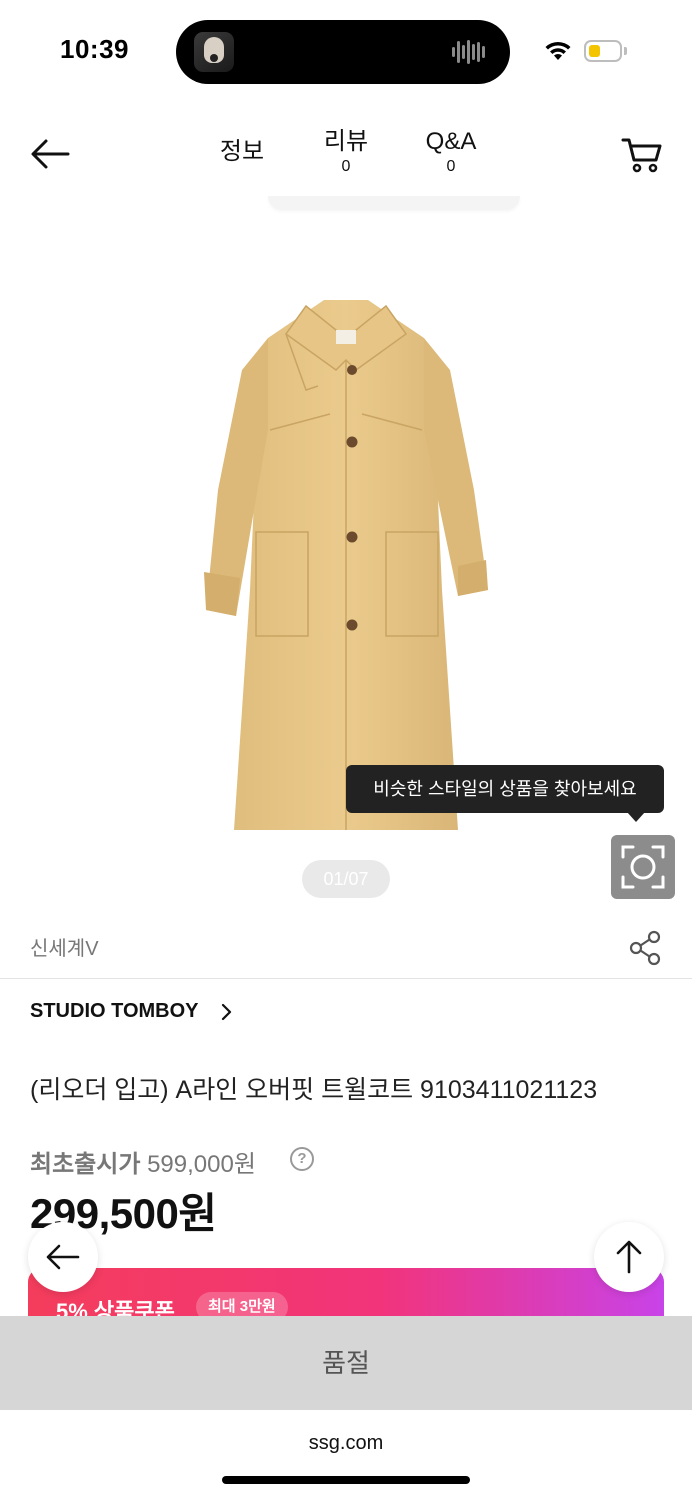  Describe the element at coordinates (636, 817) in the screenshot. I see `tooltip-arrow` at that location.